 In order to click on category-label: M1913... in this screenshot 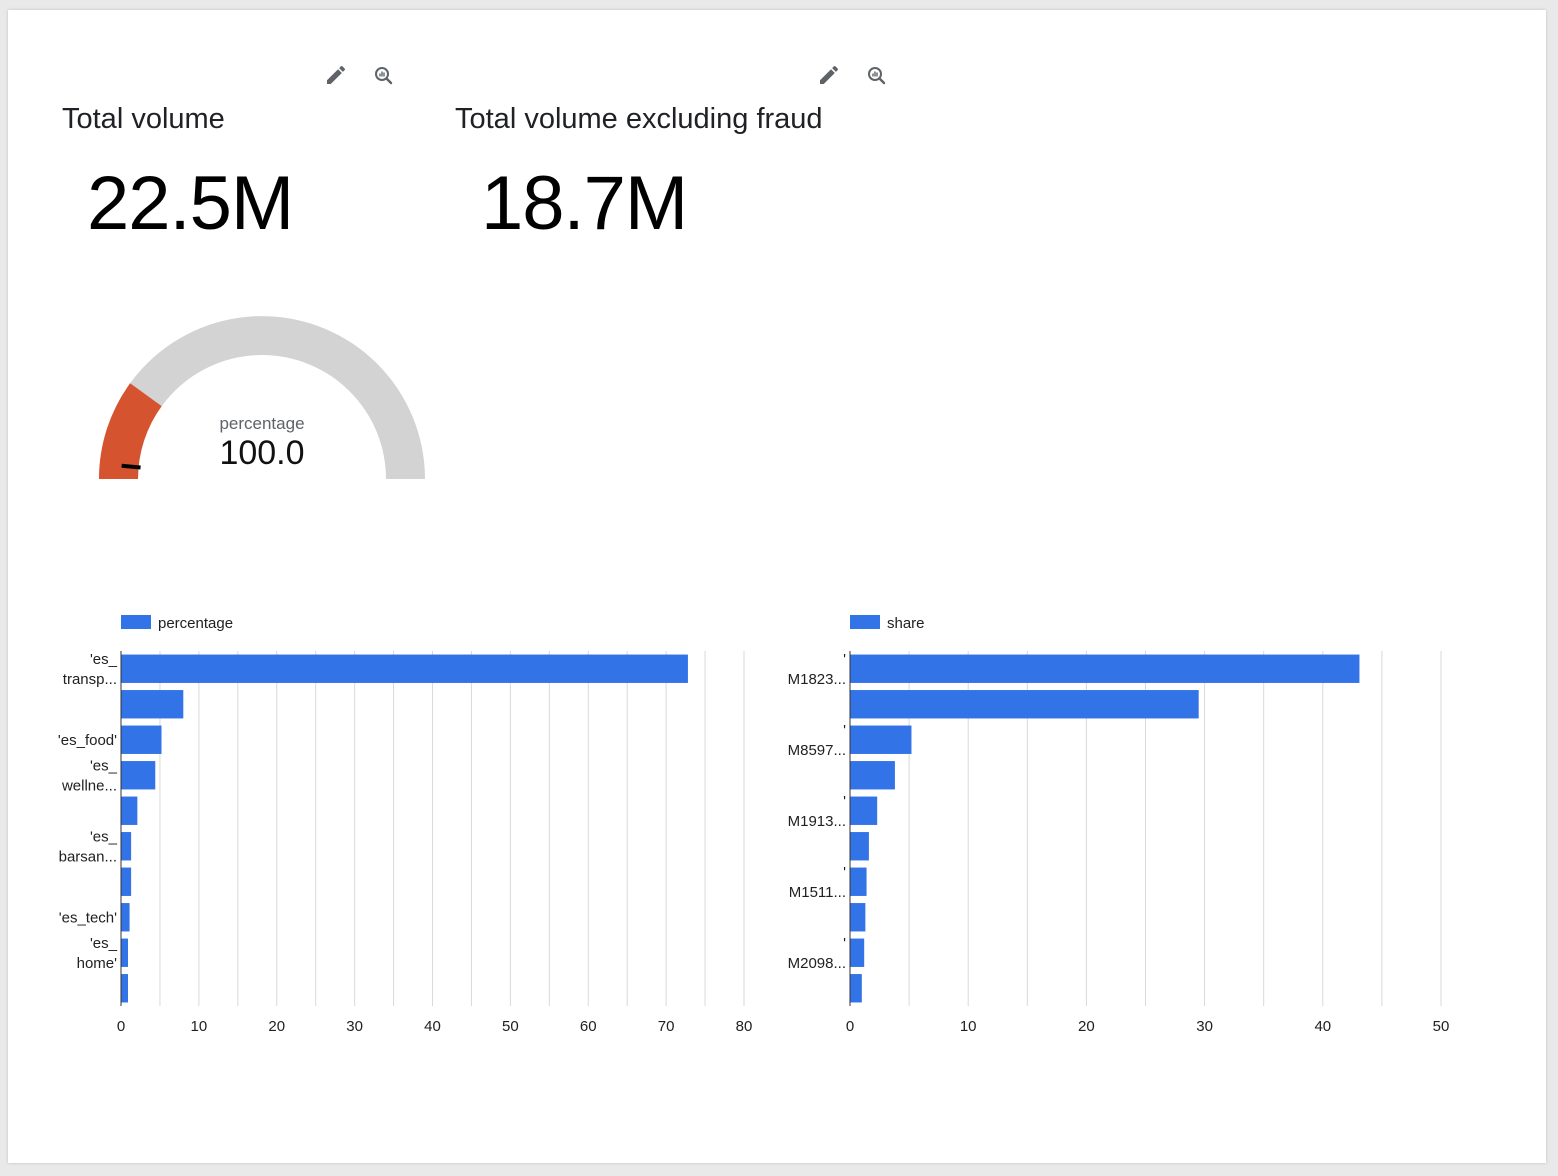, I will do `click(817, 821)`.